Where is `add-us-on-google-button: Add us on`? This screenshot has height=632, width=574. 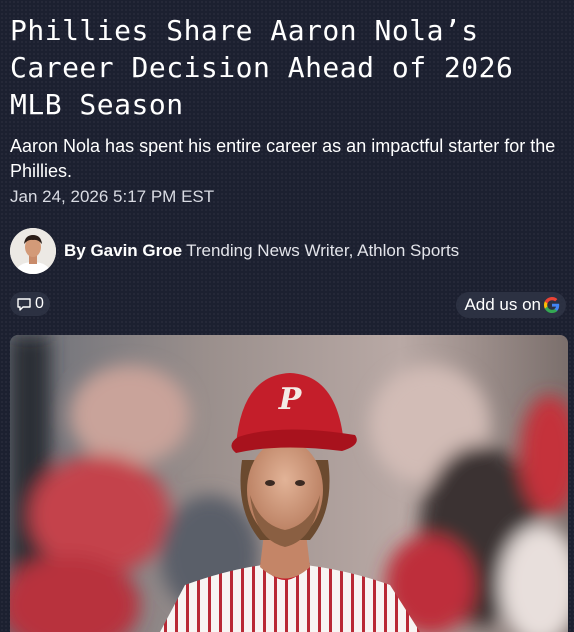
add-us-on-google-button: Add us on is located at coordinates (511, 305).